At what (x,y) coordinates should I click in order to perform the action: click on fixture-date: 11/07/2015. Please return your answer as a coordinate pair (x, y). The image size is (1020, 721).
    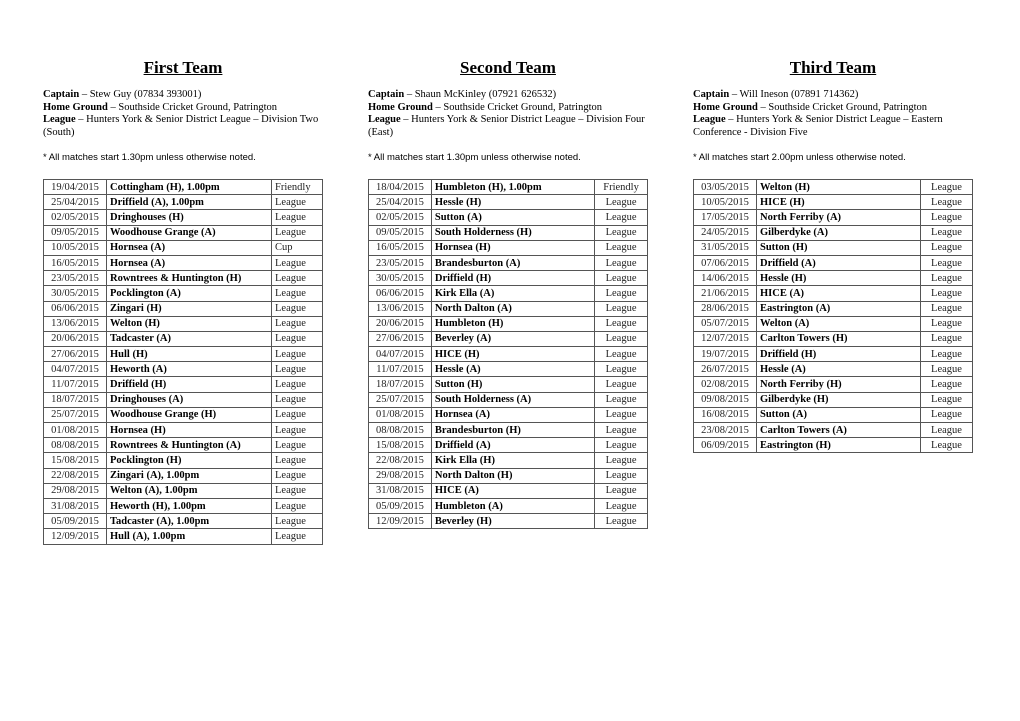
    Looking at the image, I should click on (75, 384).